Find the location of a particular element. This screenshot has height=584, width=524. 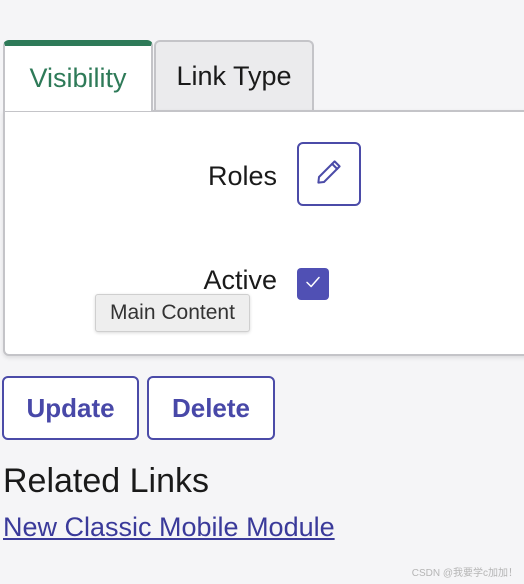

update-button: Update is located at coordinates (70, 408).